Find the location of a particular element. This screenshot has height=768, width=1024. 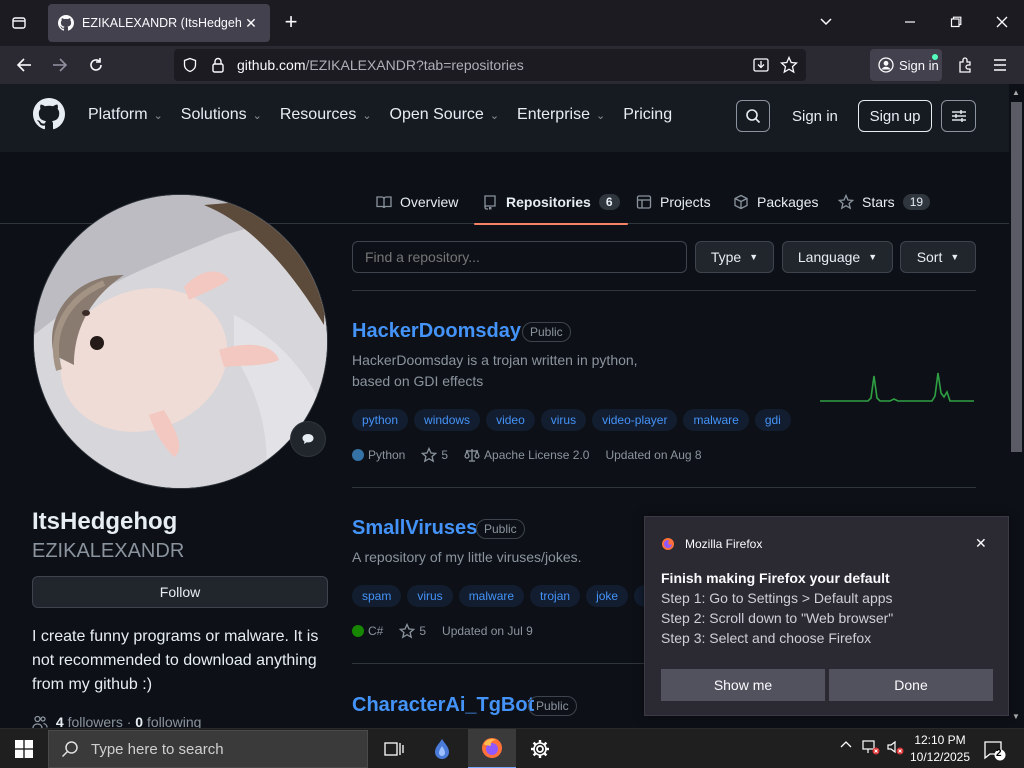

sign-in-link: Sign in is located at coordinates (815, 116).